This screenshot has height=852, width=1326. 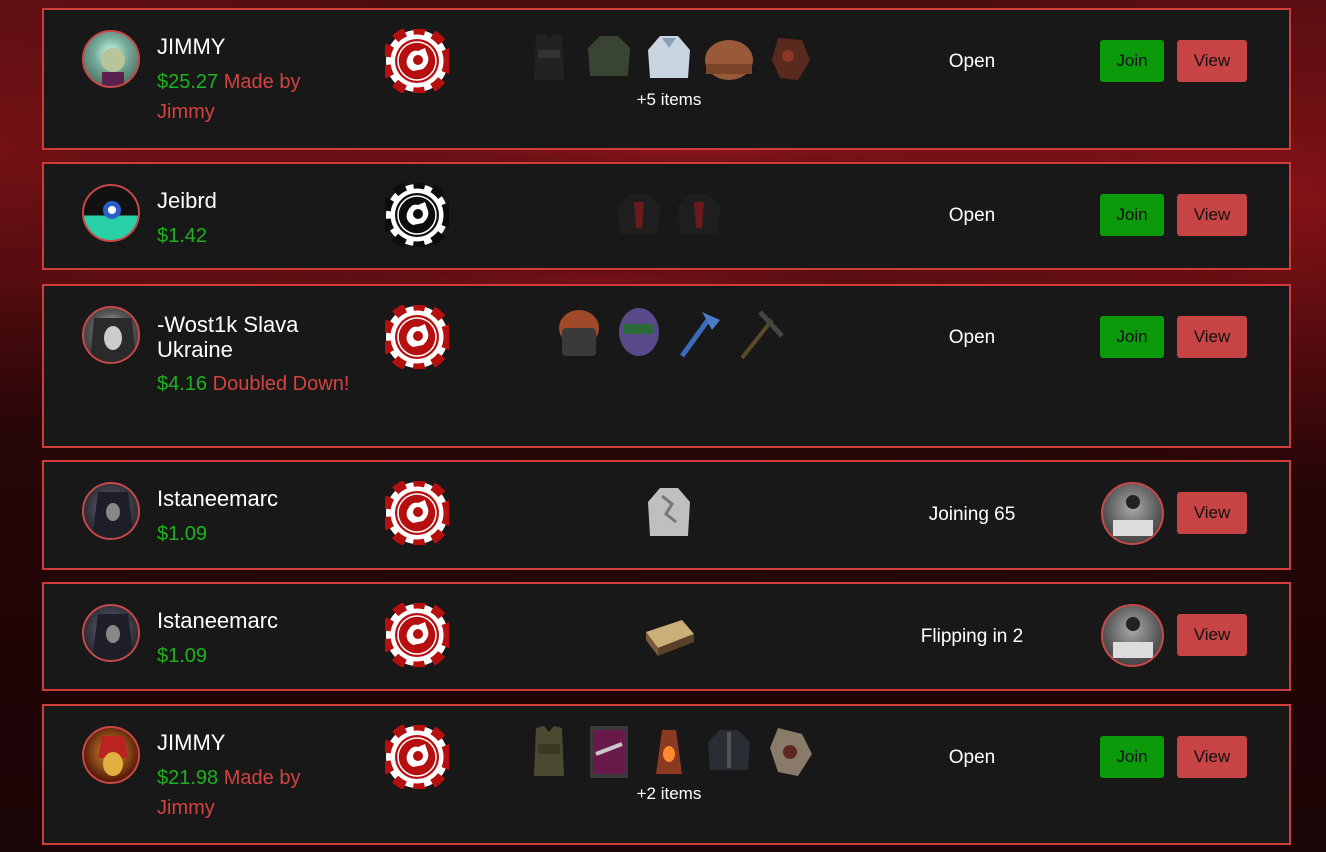 I want to click on price-amount: $21.98, so click(x=188, y=778).